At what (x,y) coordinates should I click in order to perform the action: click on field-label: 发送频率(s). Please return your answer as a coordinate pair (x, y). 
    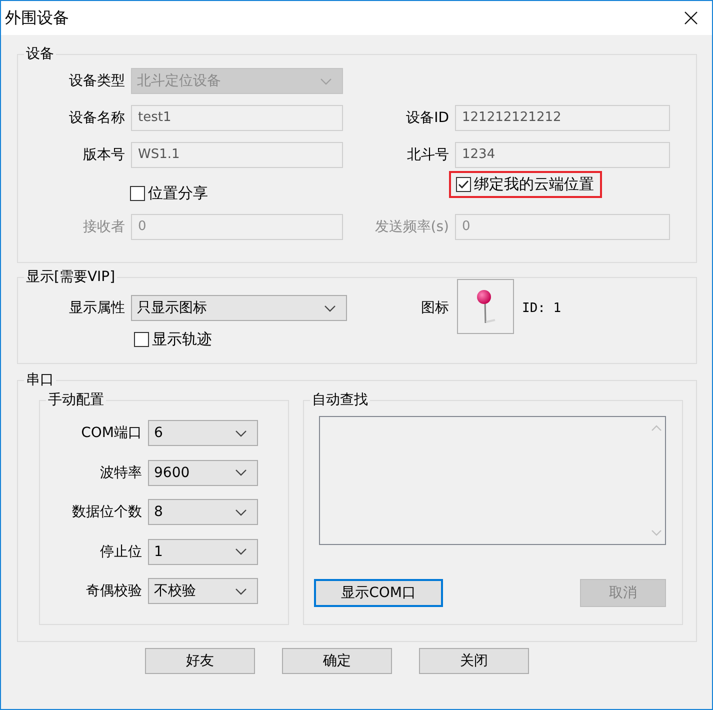
    Looking at the image, I should click on (412, 227).